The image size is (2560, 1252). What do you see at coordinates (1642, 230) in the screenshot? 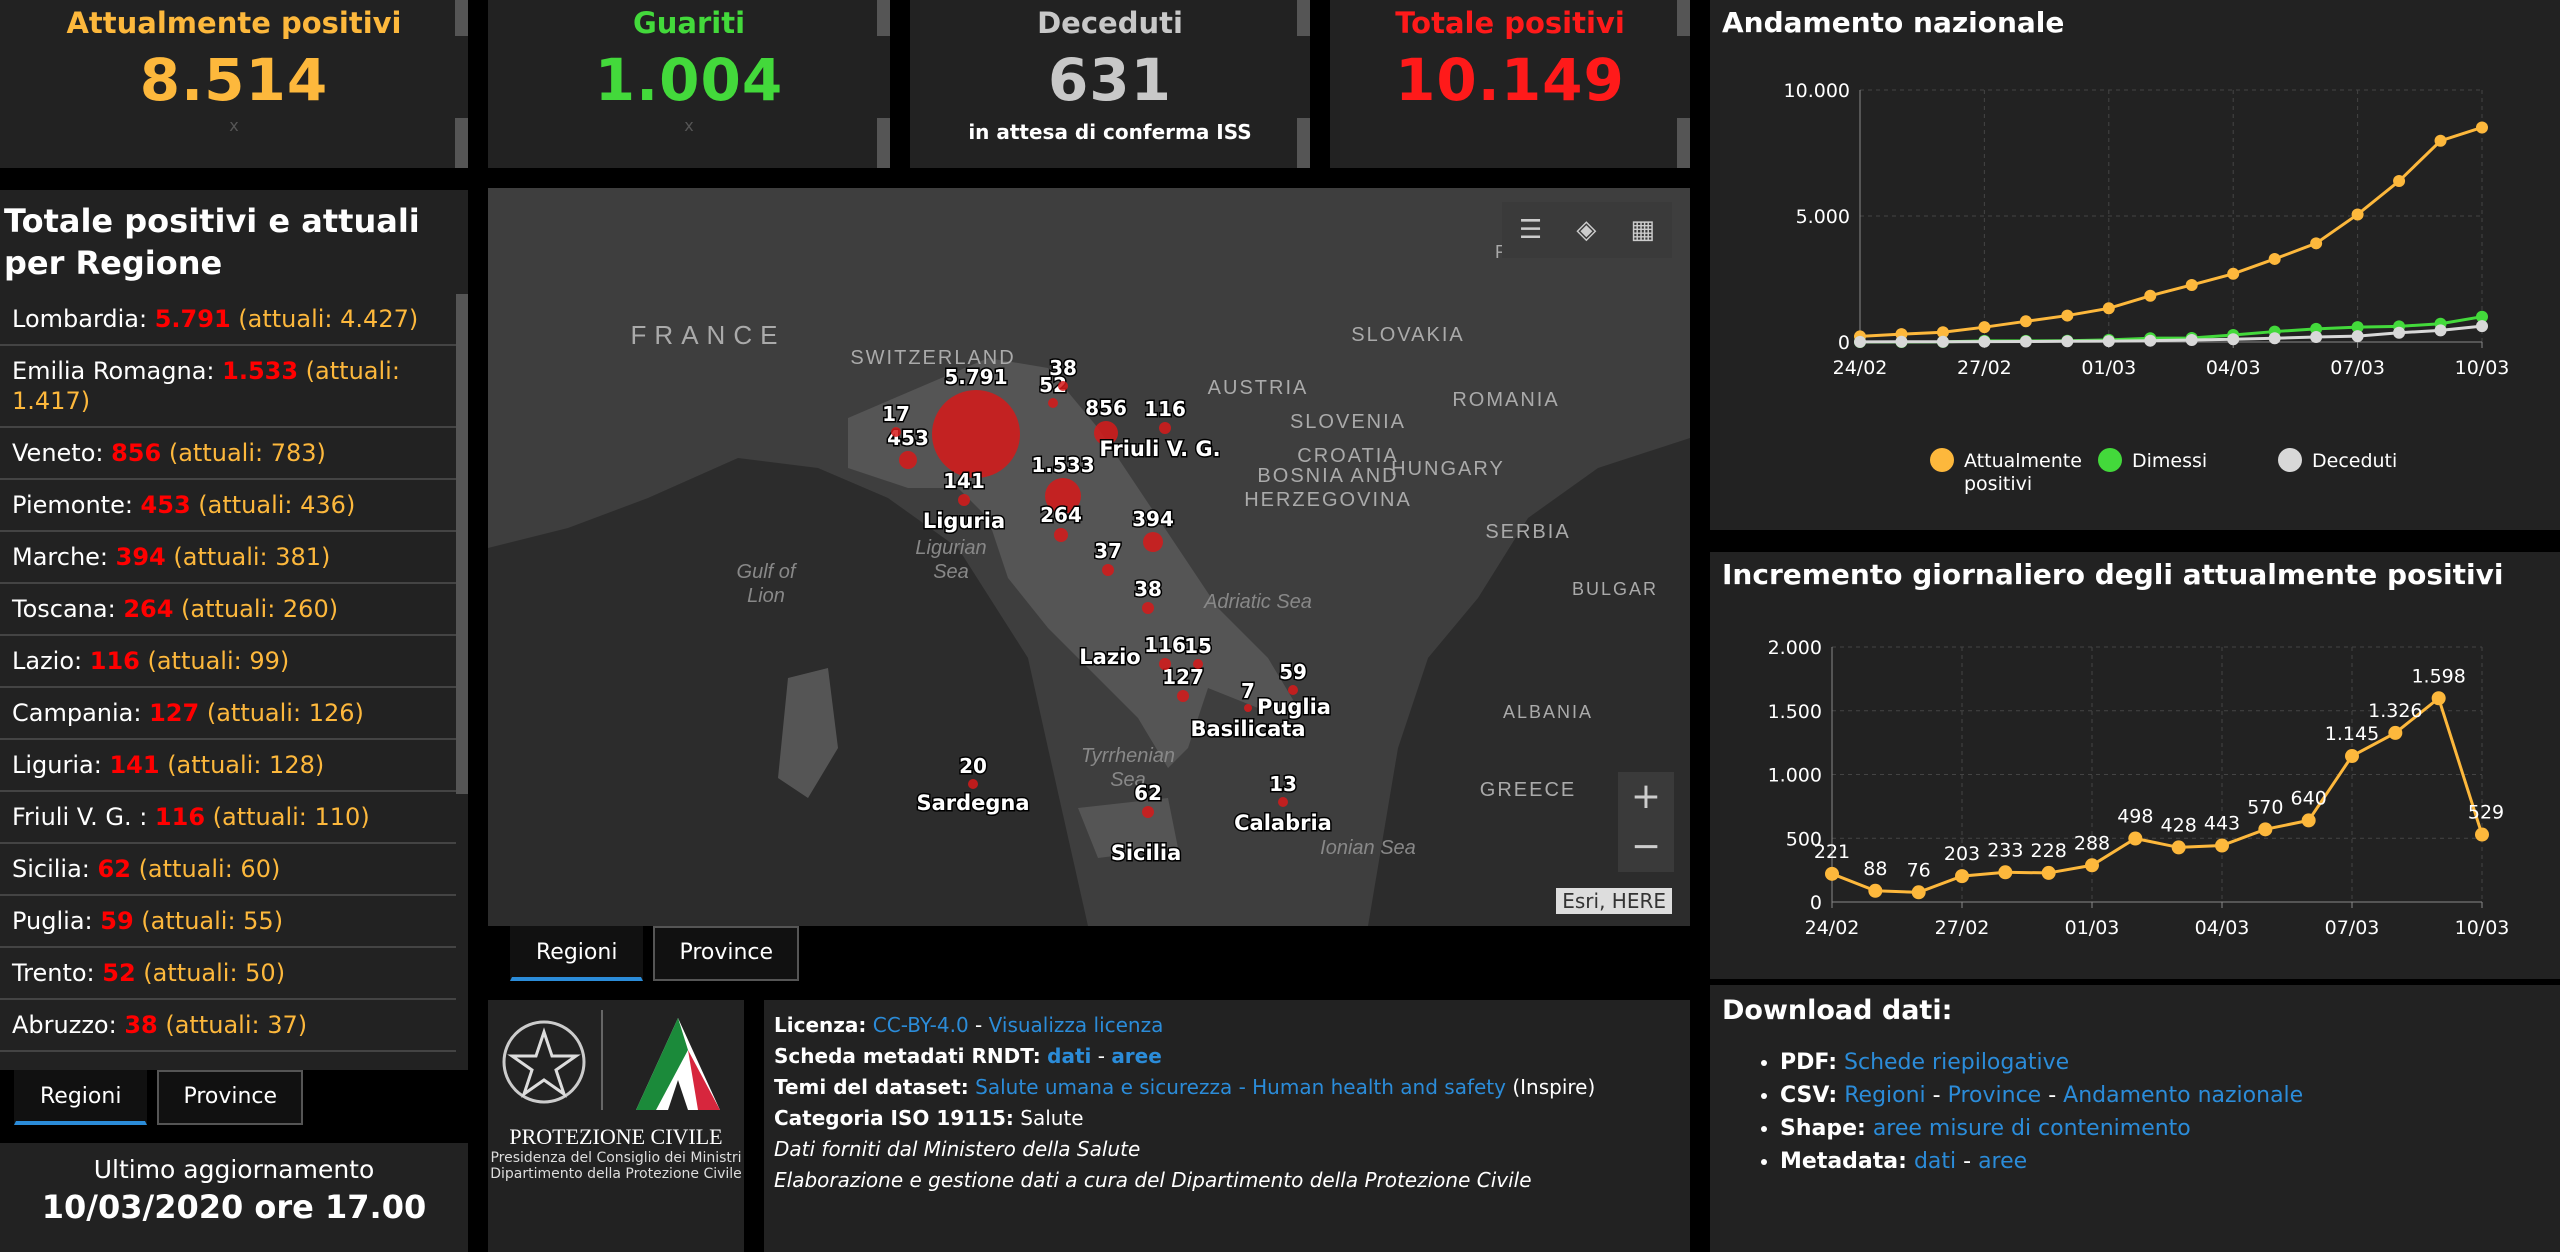
I see `basemap-gallery-icon: ▦` at bounding box center [1642, 230].